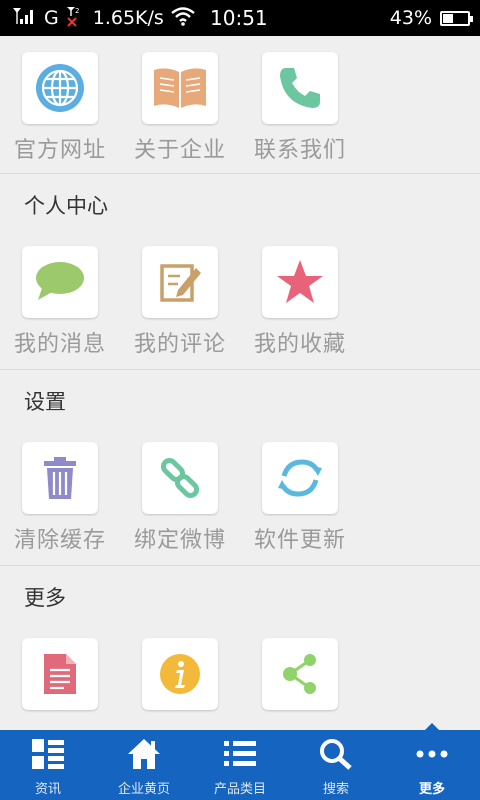 This screenshot has width=480, height=800. What do you see at coordinates (300, 282) in the screenshot?
I see `star-icon` at bounding box center [300, 282].